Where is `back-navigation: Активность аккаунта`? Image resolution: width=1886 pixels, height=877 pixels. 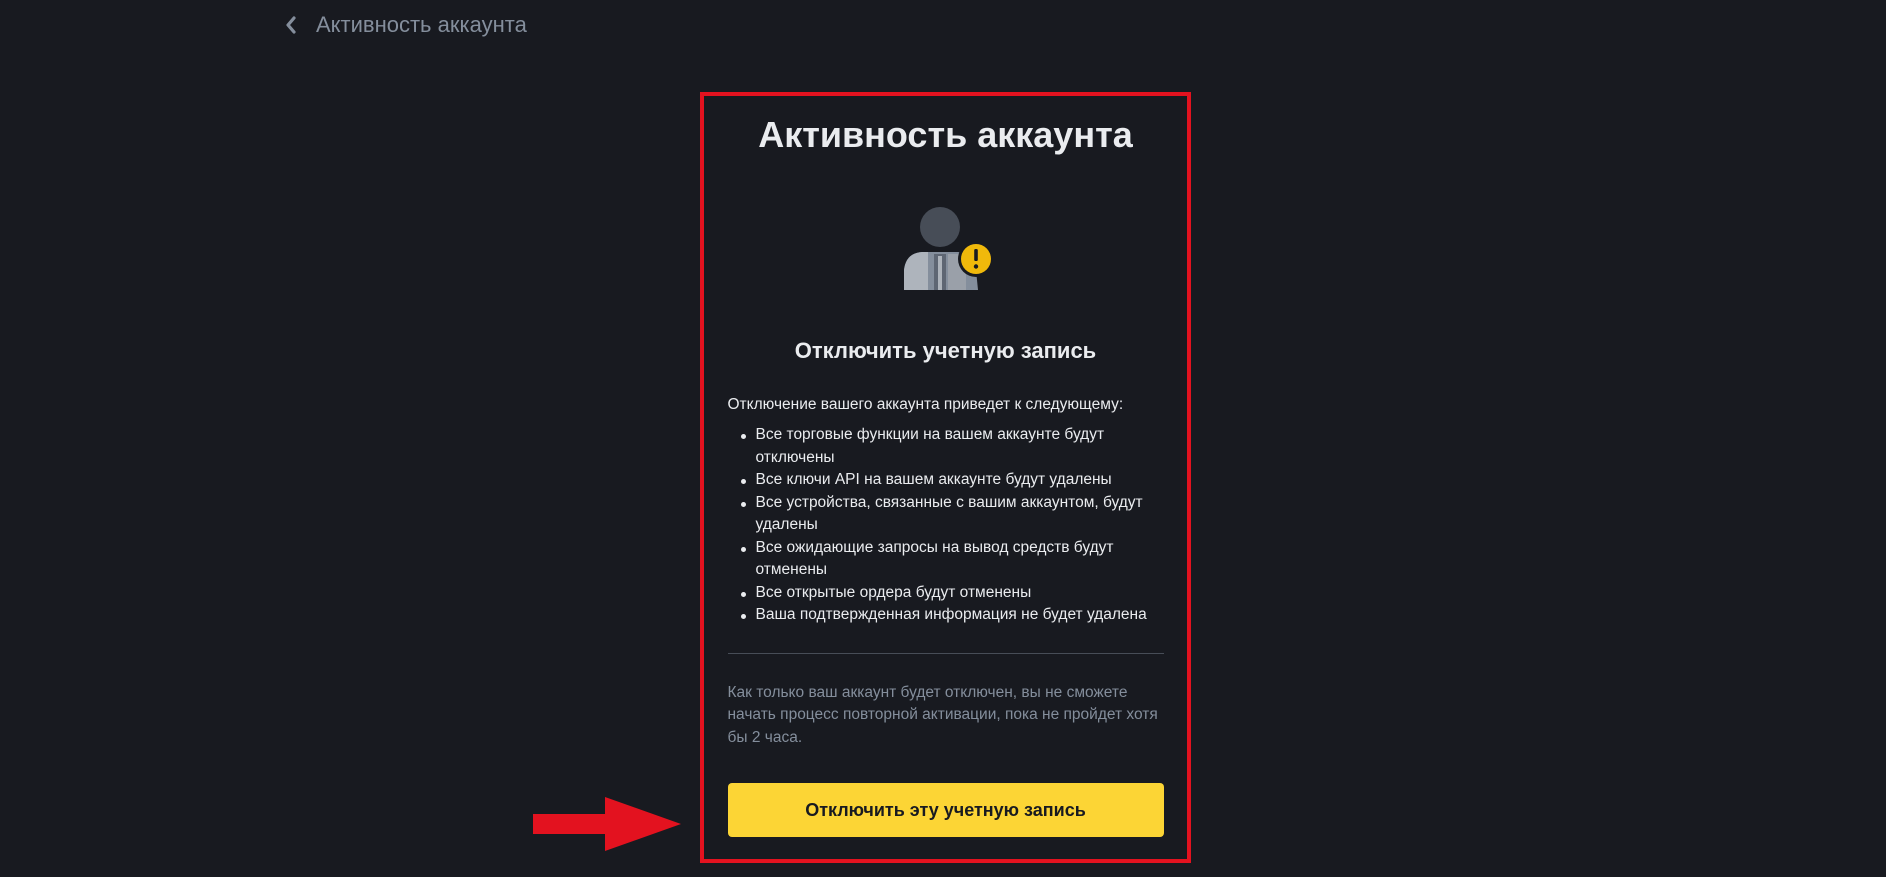
back-navigation: Активность аккаунта is located at coordinates (403, 25).